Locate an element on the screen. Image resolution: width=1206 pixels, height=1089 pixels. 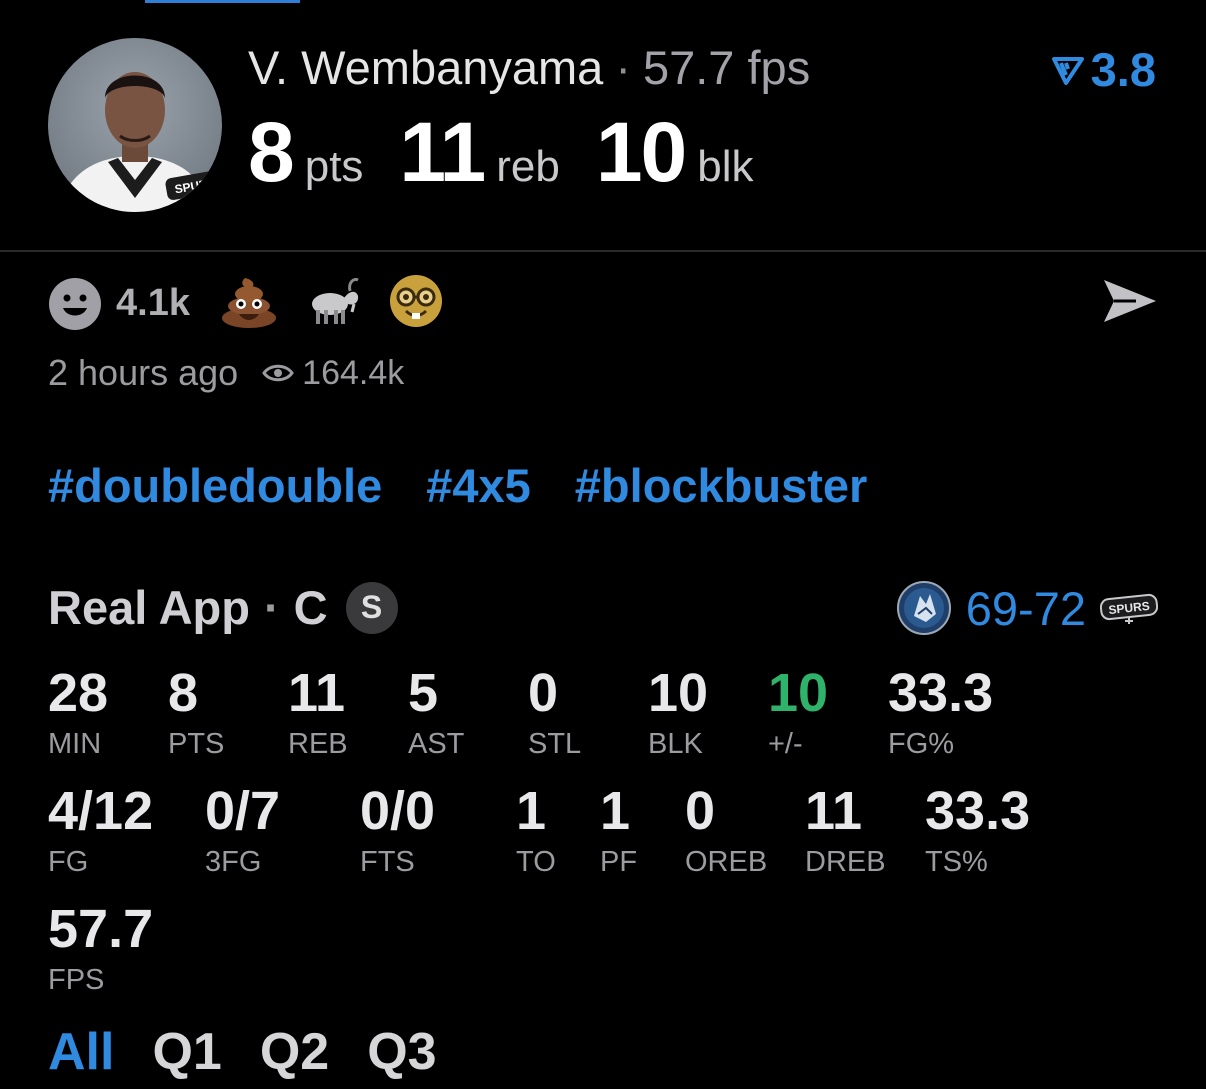
timberwolves-logo-icon is located at coordinates (923, 608).